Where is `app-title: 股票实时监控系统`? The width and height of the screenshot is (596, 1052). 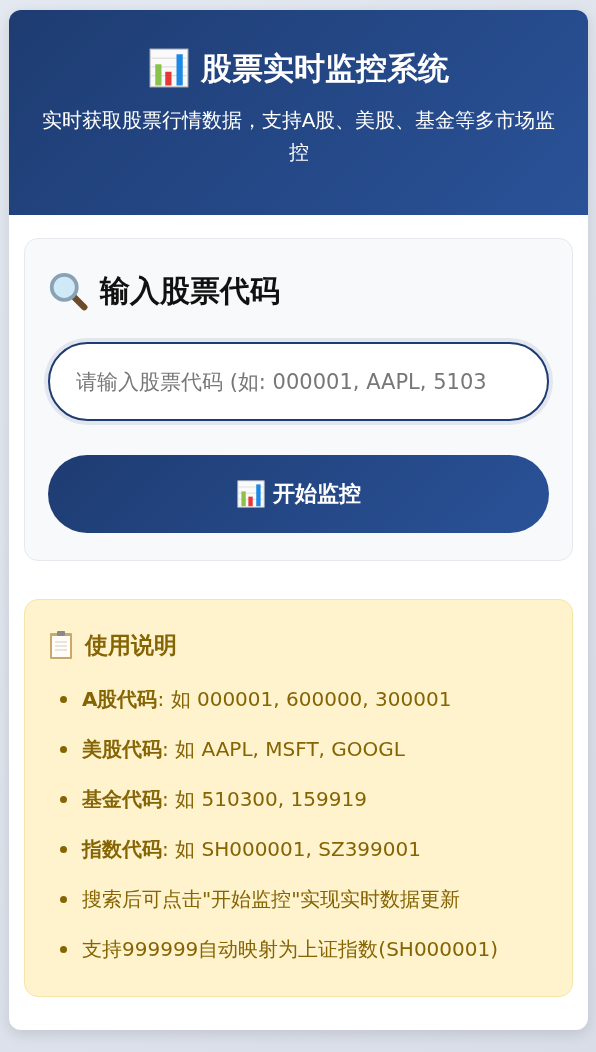
app-title: 股票实时监控系统 is located at coordinates (324, 68).